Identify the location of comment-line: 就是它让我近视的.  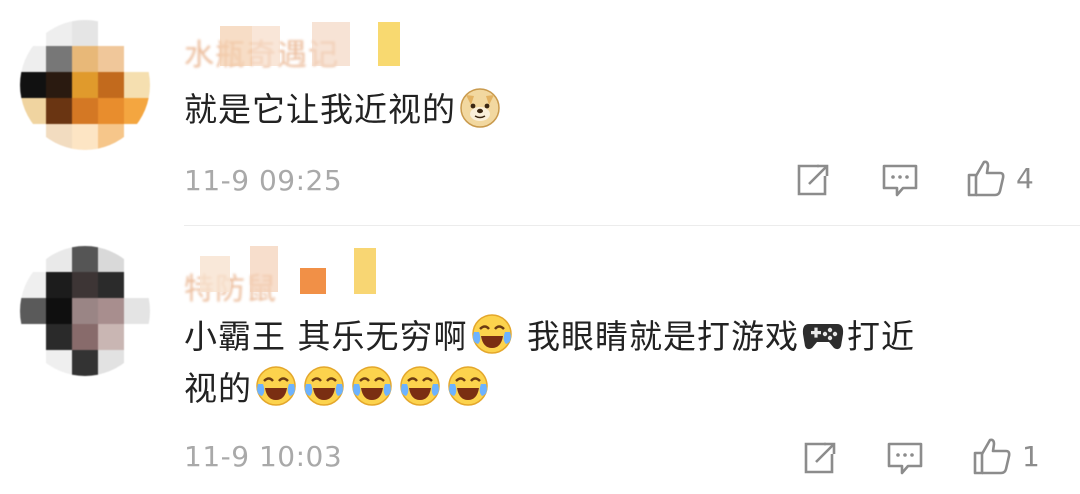
(344, 110).